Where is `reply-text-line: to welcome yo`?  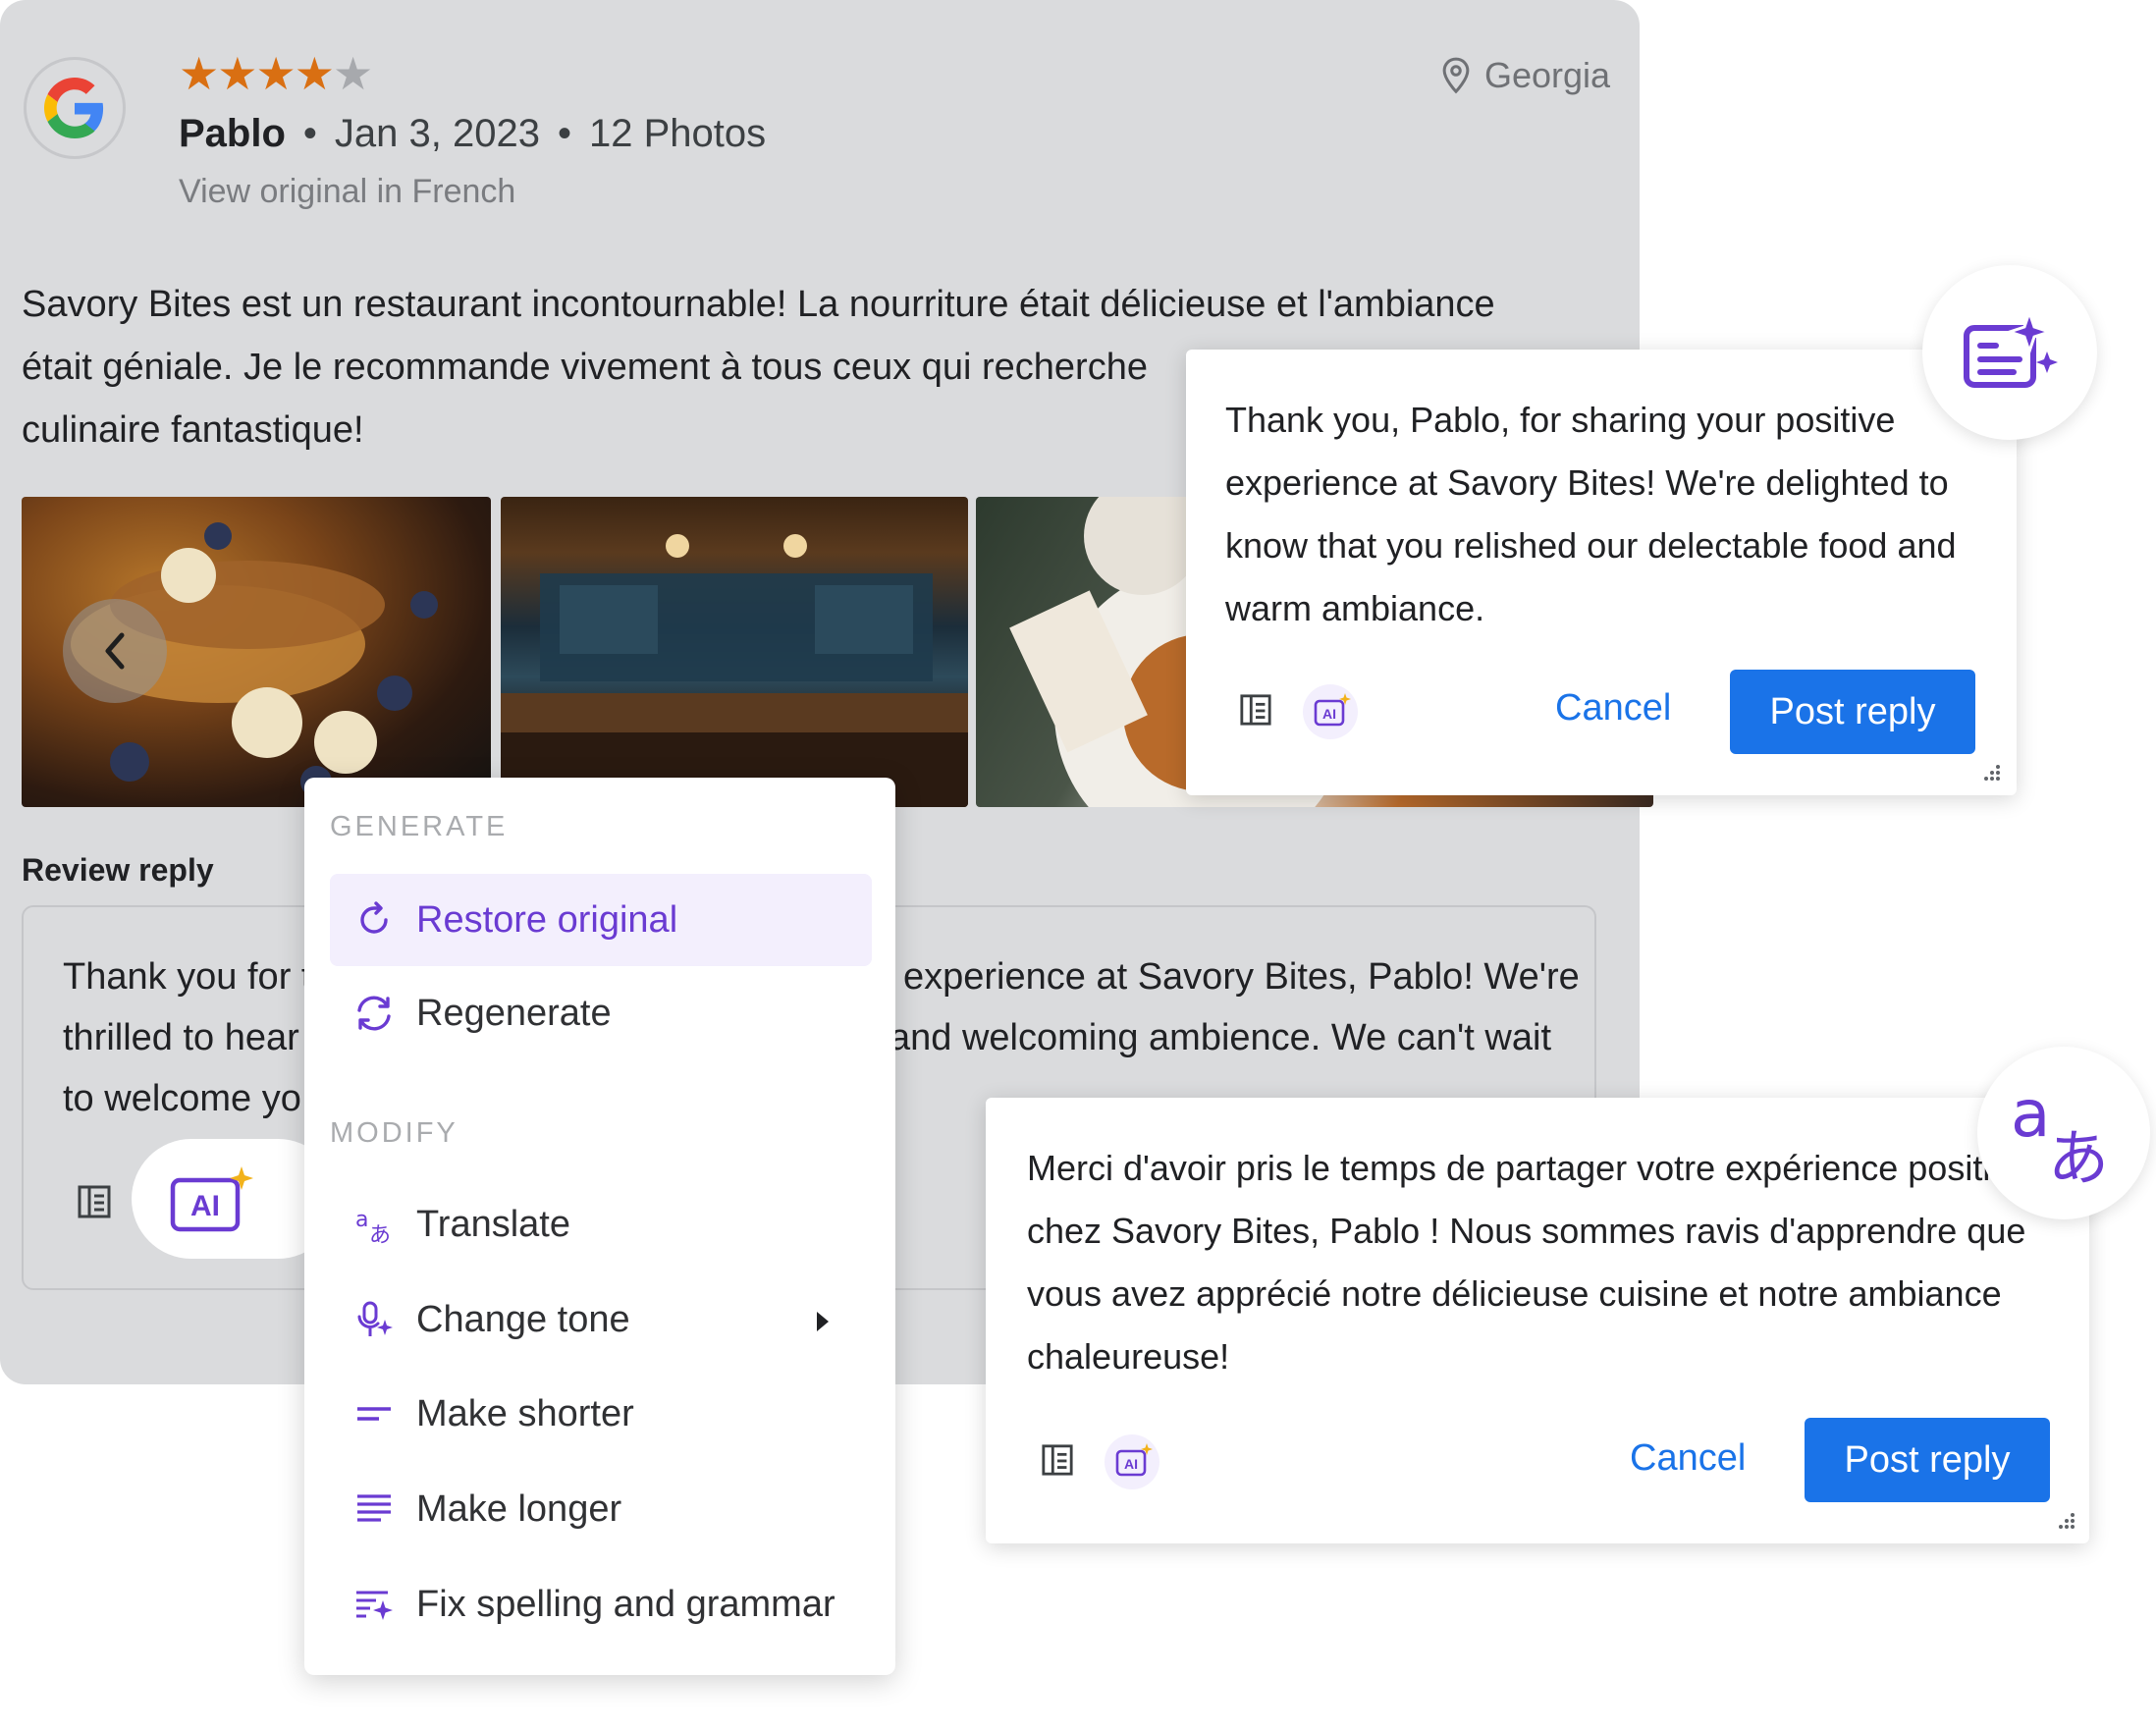 reply-text-line: to welcome yo is located at coordinates (182, 1098).